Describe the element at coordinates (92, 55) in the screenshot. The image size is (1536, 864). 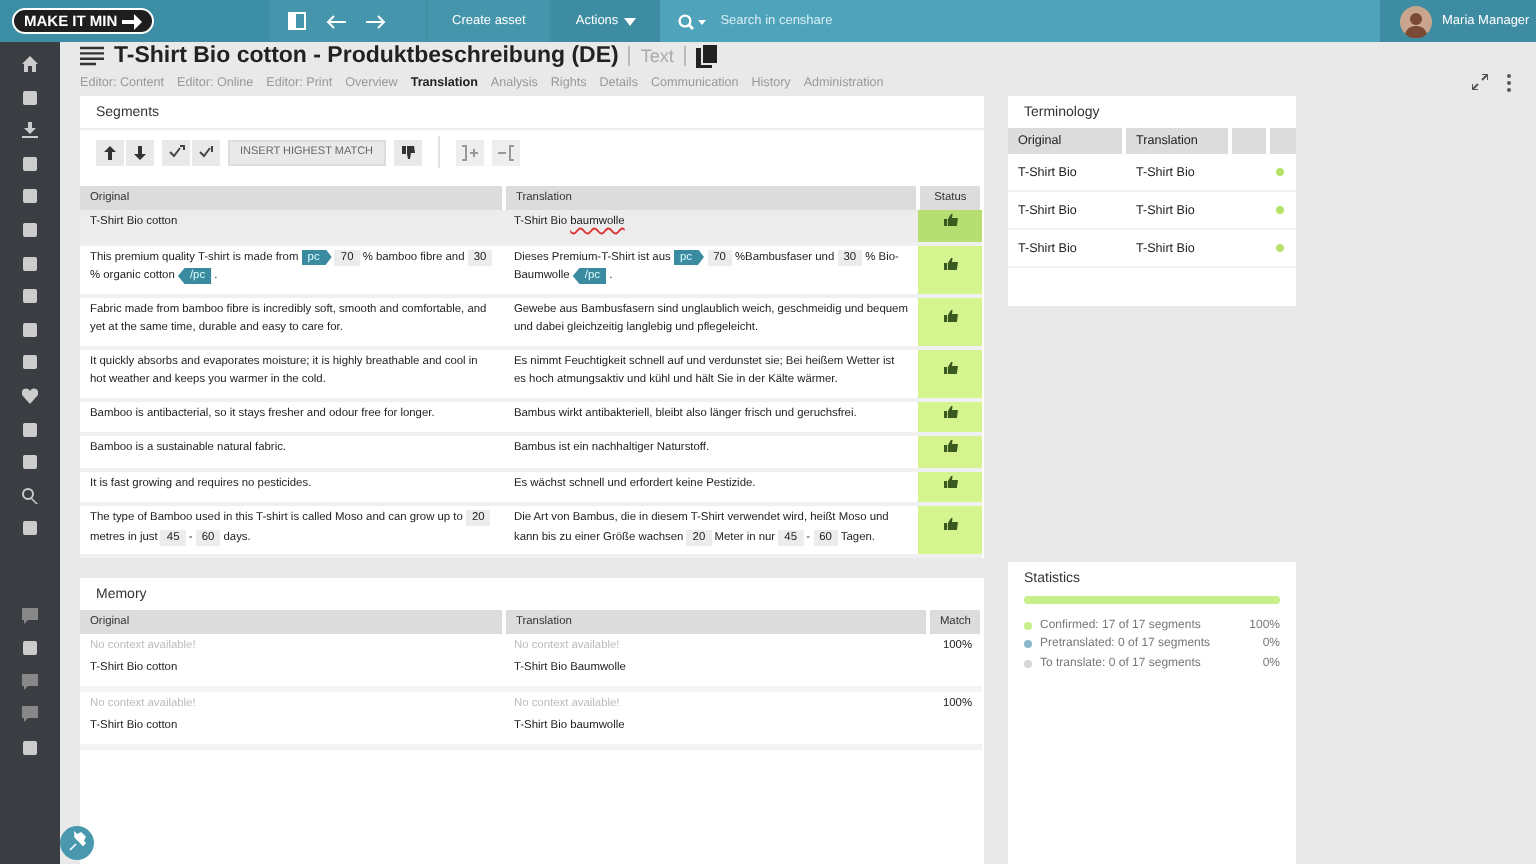
I see `text-document-icon` at that location.